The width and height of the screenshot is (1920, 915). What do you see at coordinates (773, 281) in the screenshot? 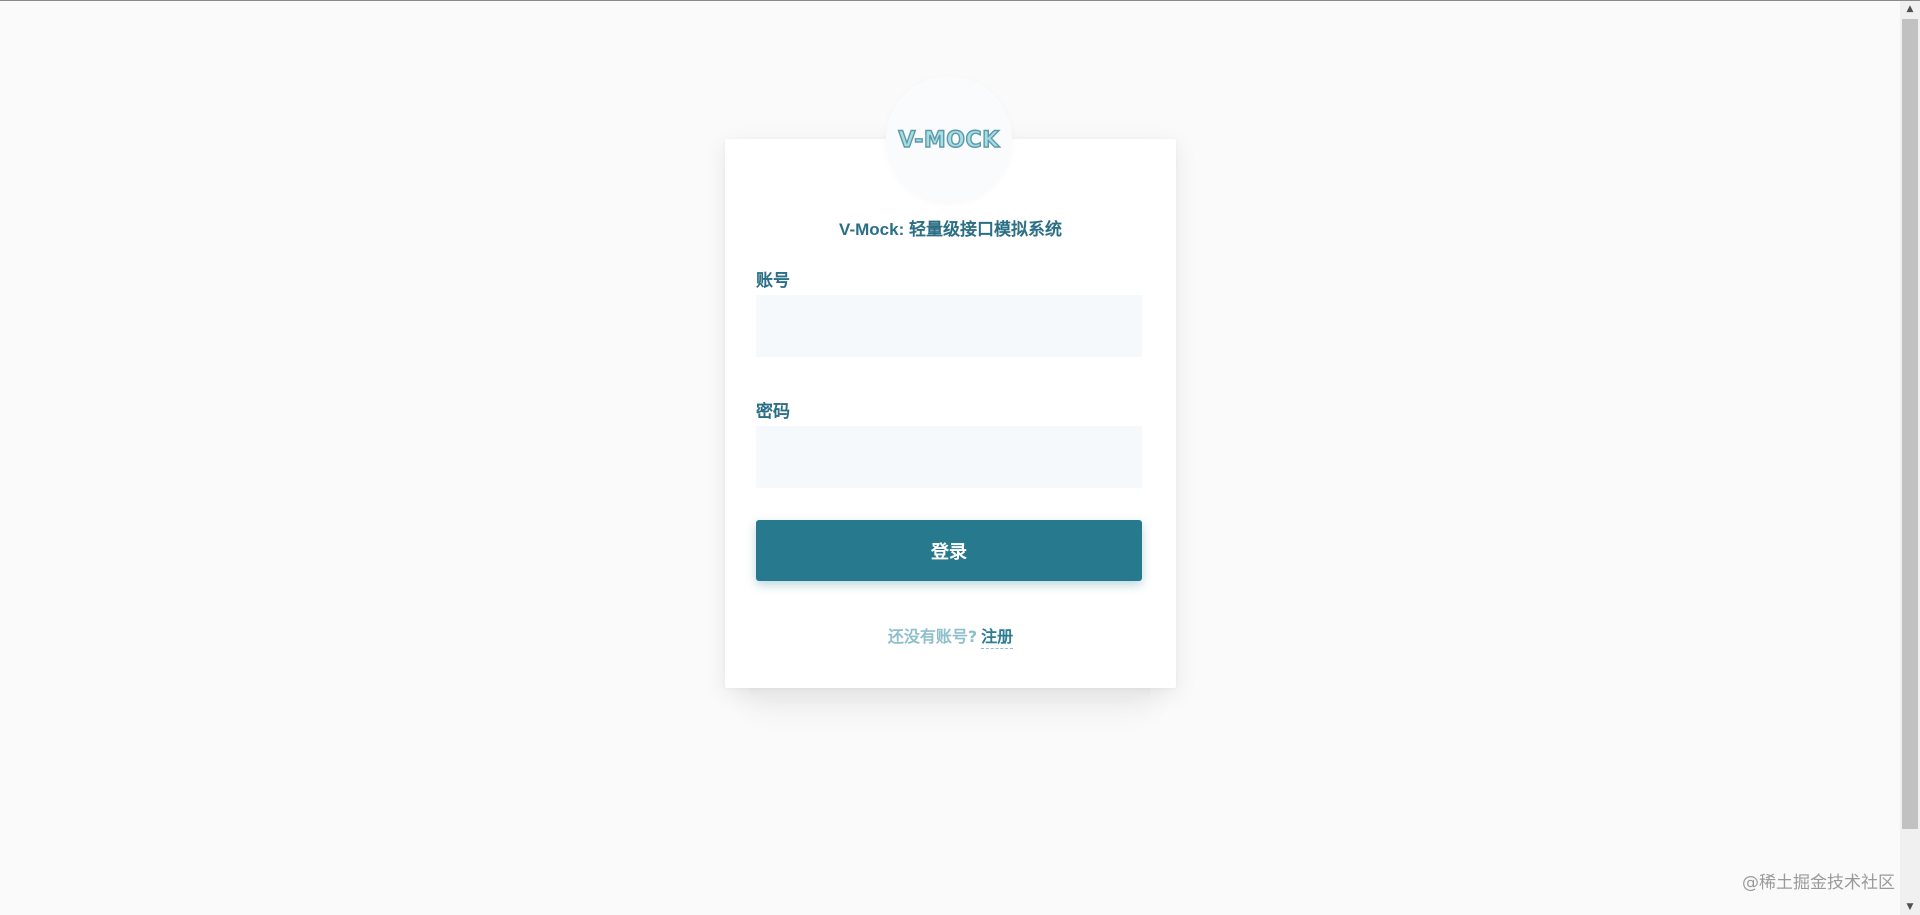
I see `account-label: 账号` at bounding box center [773, 281].